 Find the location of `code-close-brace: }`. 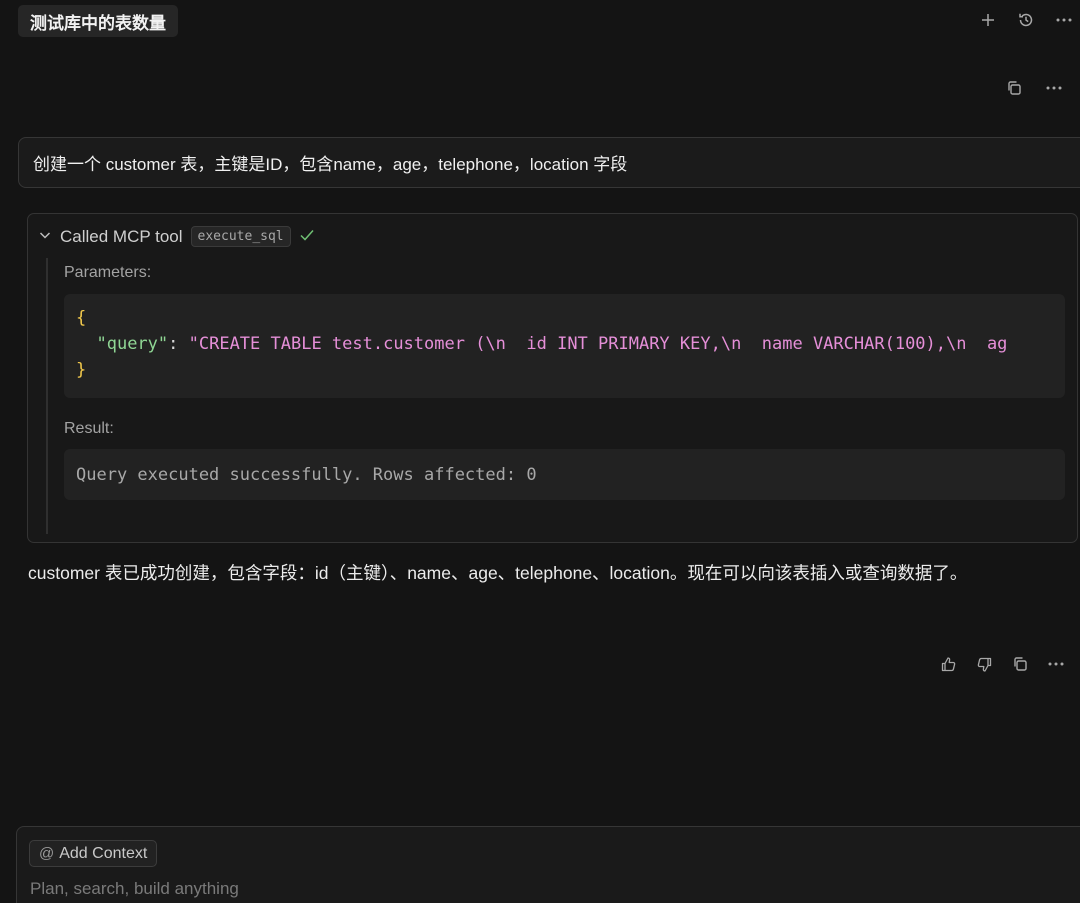

code-close-brace: } is located at coordinates (81, 370).